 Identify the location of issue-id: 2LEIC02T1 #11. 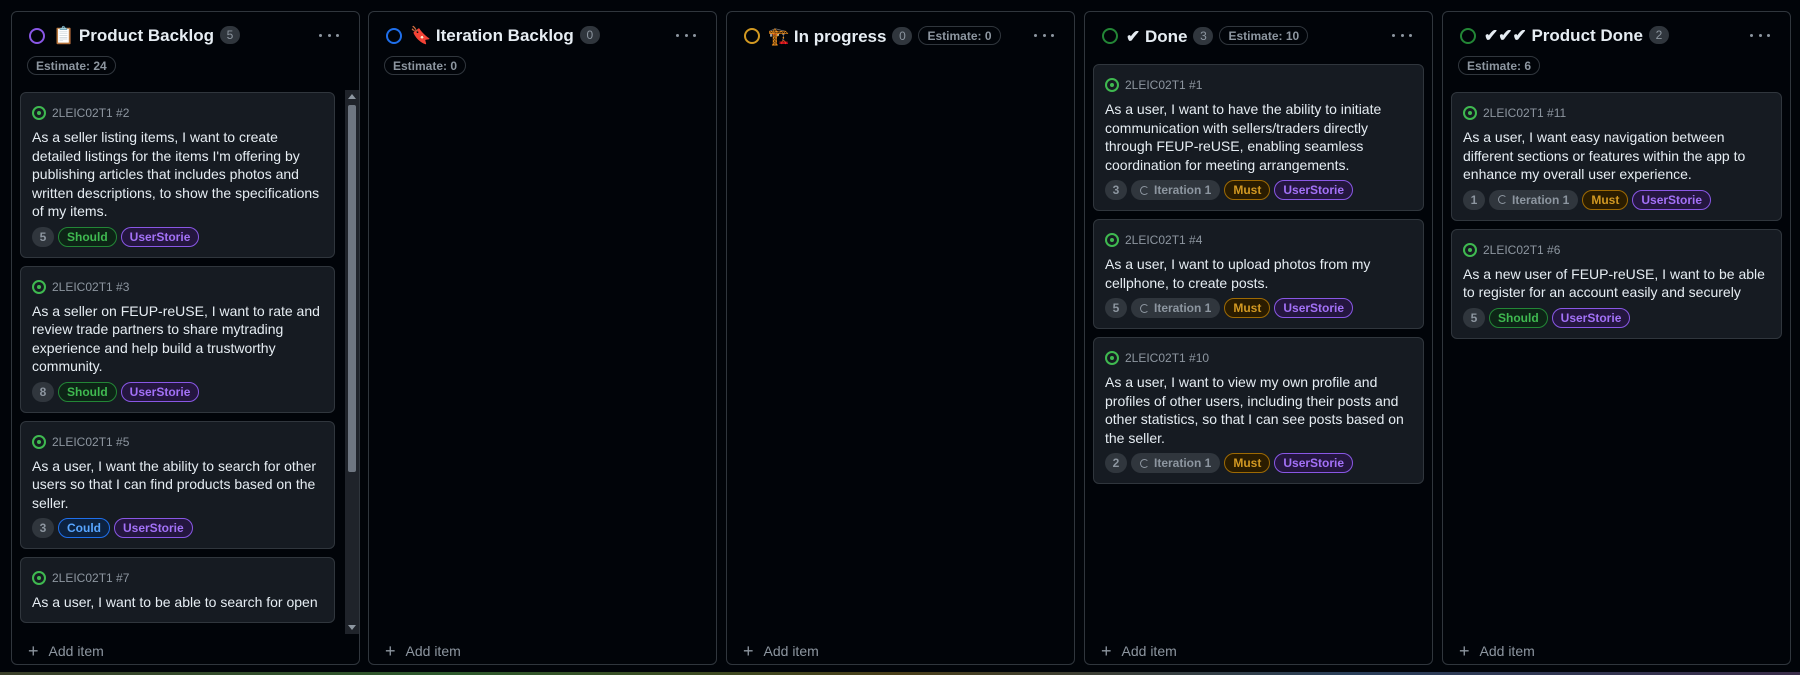
(1524, 113).